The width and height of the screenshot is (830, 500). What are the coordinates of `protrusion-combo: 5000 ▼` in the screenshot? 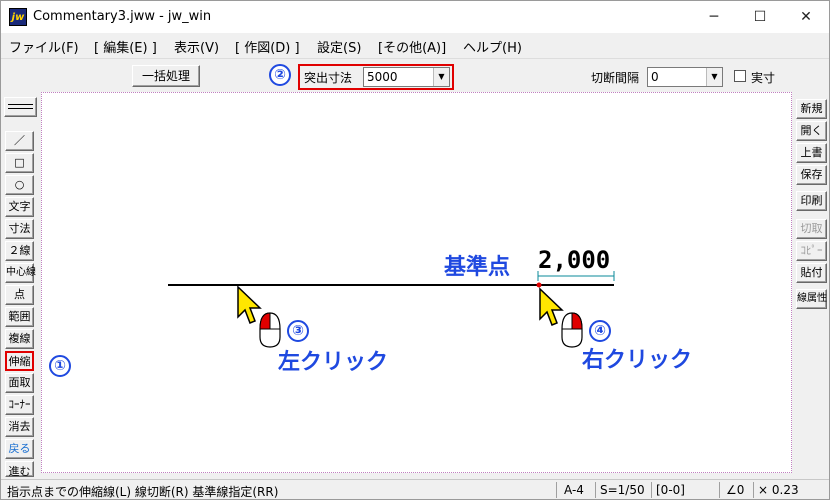 It's located at (406, 77).